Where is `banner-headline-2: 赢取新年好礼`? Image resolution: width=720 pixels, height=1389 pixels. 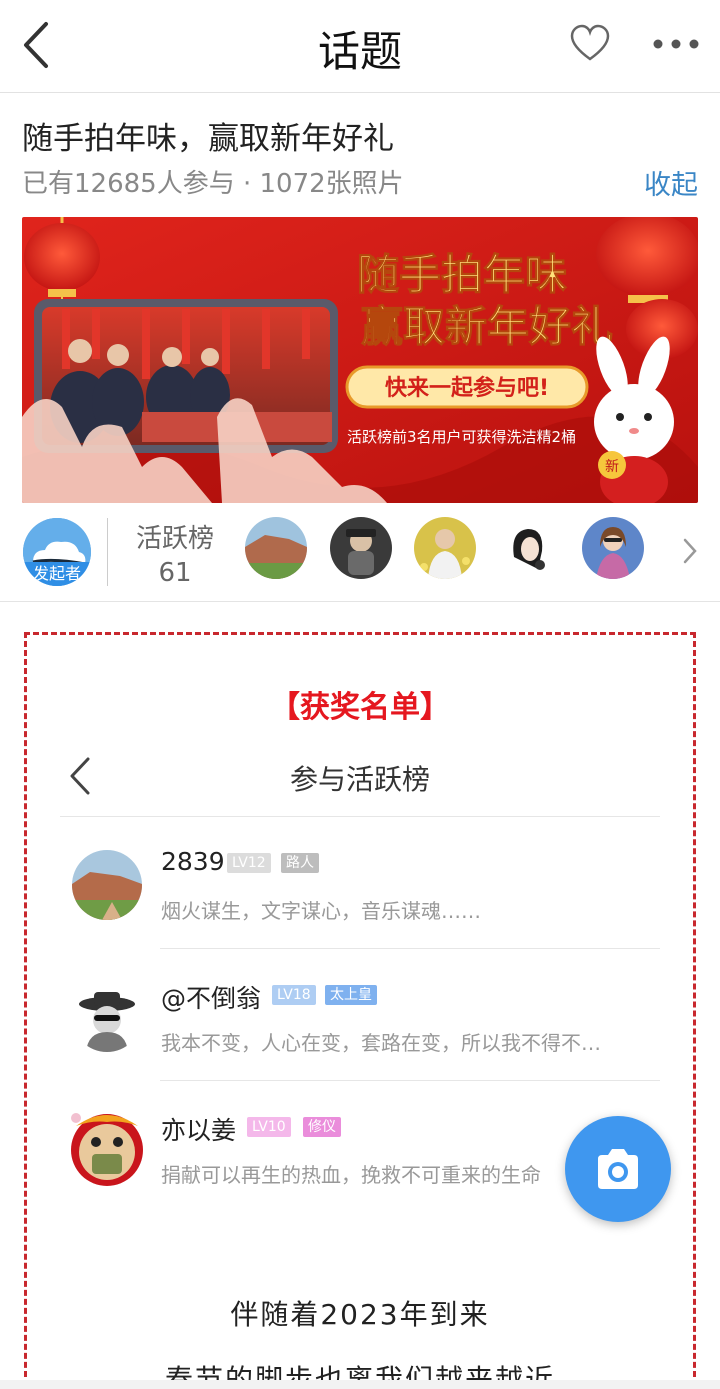
banner-headline-2: 赢取新年好礼 is located at coordinates (487, 326).